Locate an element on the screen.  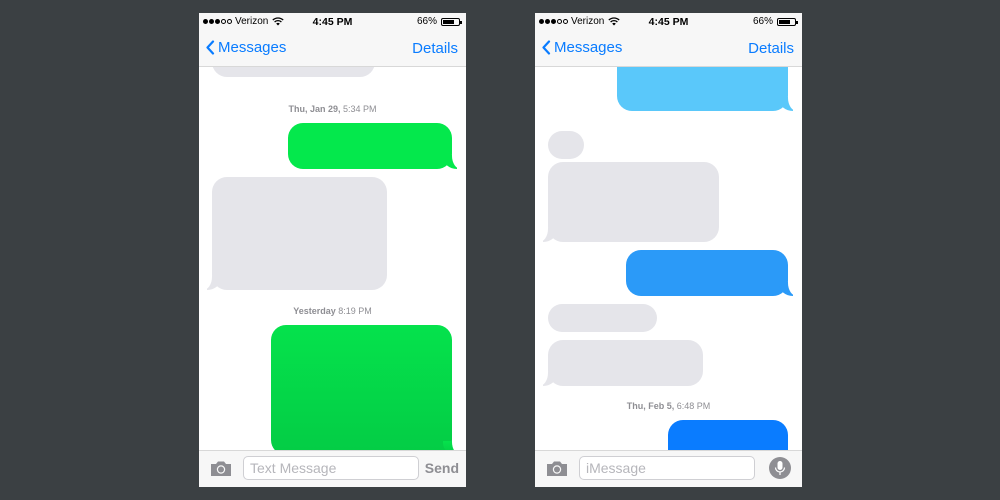
timestamp-day: Yesterday is located at coordinates (314, 311).